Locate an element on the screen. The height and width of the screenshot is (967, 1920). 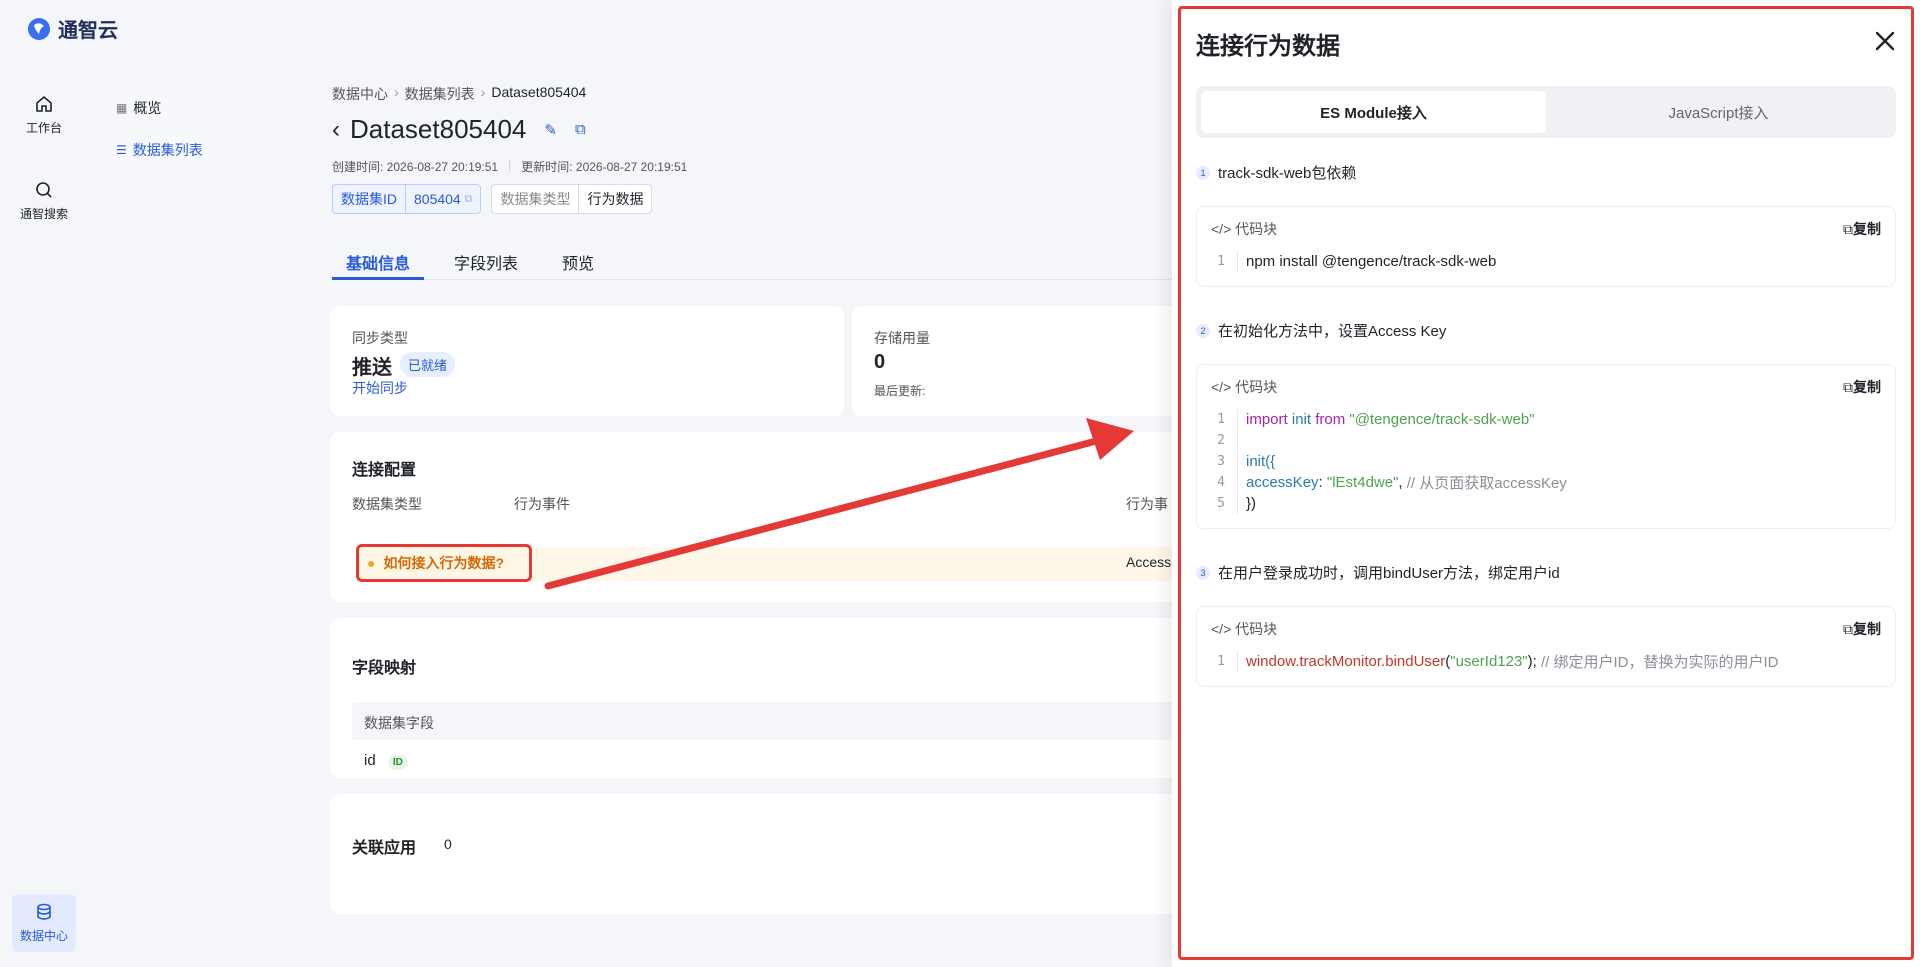
table-header: 数据集字段 is located at coordinates (782, 721).